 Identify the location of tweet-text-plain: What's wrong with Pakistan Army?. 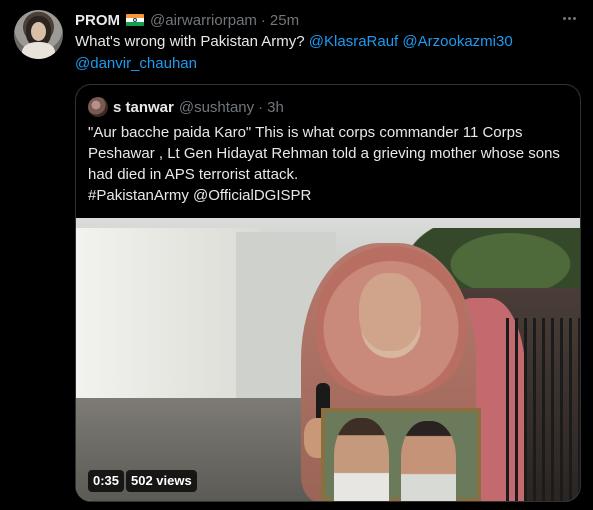
(192, 41).